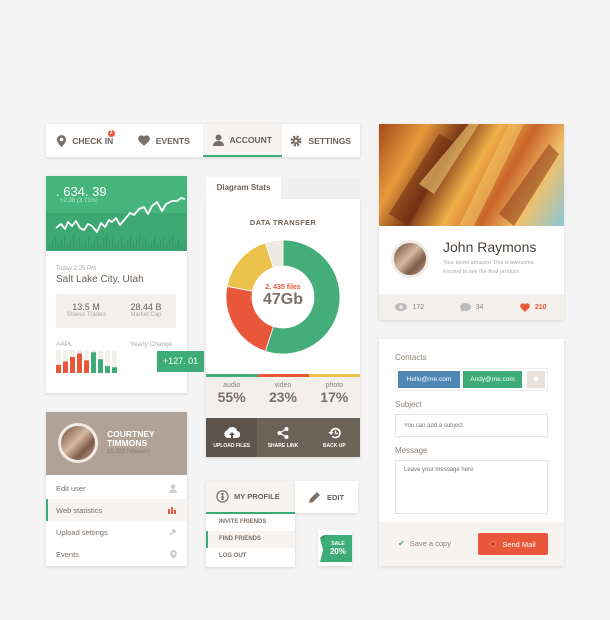 The width and height of the screenshot is (610, 620). I want to click on history-icon, so click(334, 433).